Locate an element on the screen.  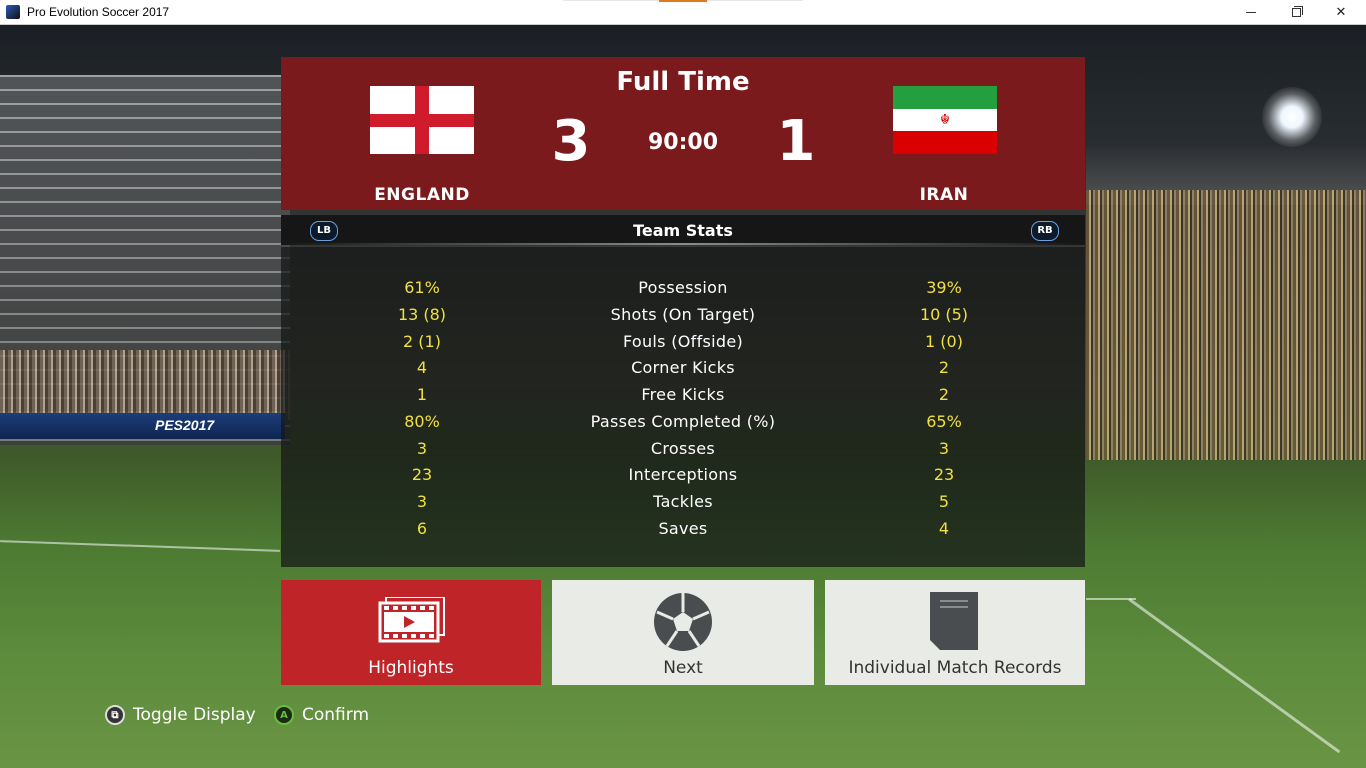
minimize-button is located at coordinates (1251, 12).